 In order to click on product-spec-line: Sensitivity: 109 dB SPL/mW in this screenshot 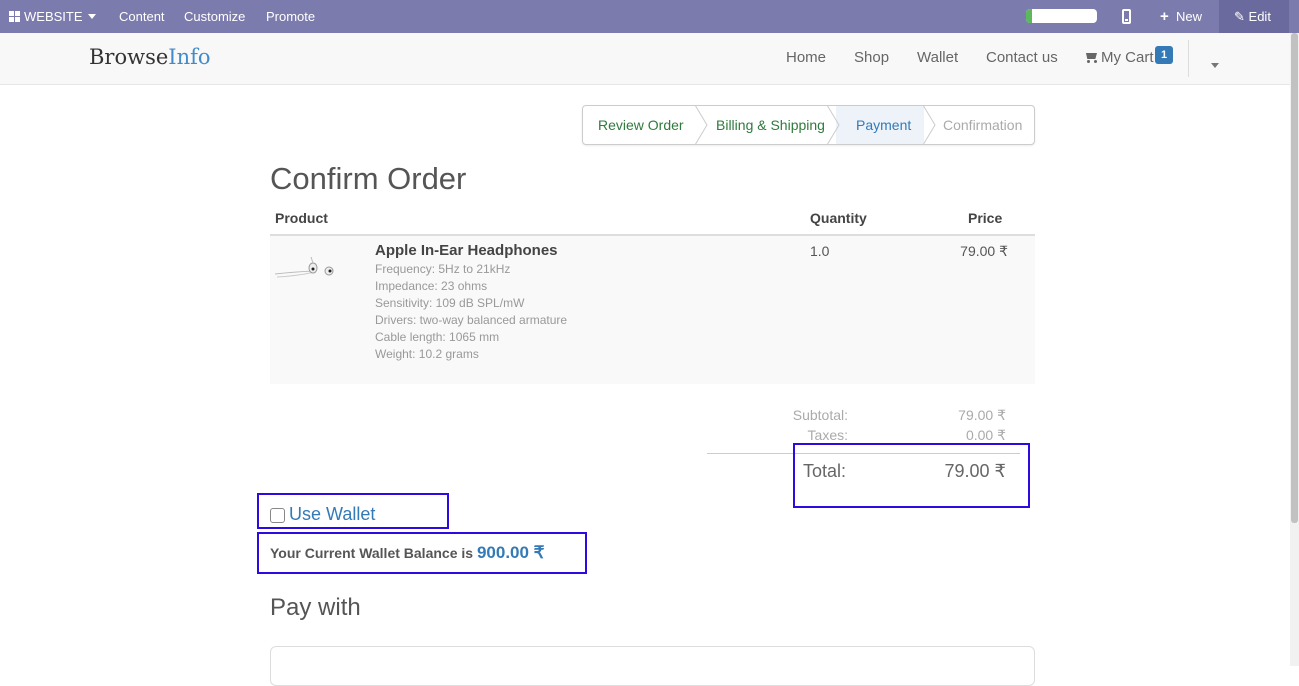, I will do `click(450, 303)`.